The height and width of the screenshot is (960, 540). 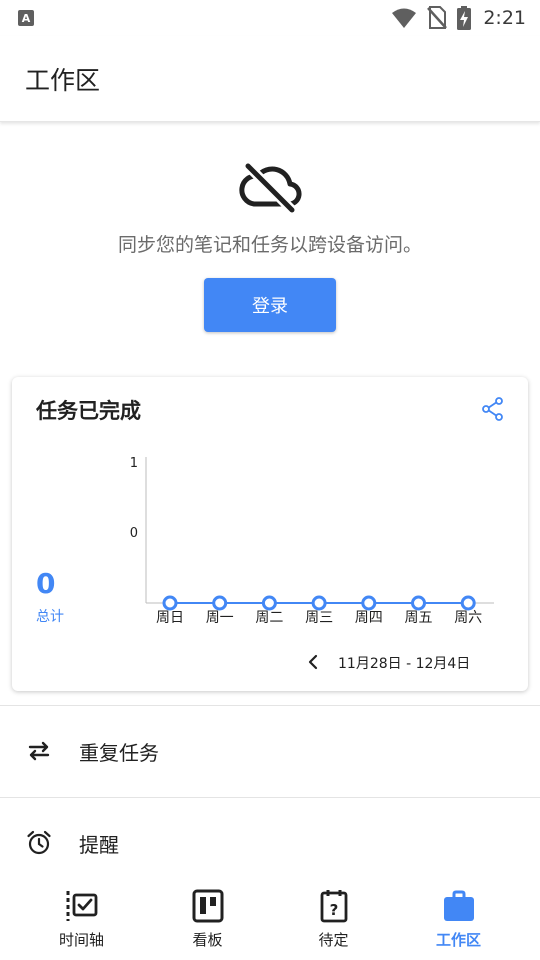 What do you see at coordinates (270, 79) in the screenshot?
I see `app-bar: 工作区` at bounding box center [270, 79].